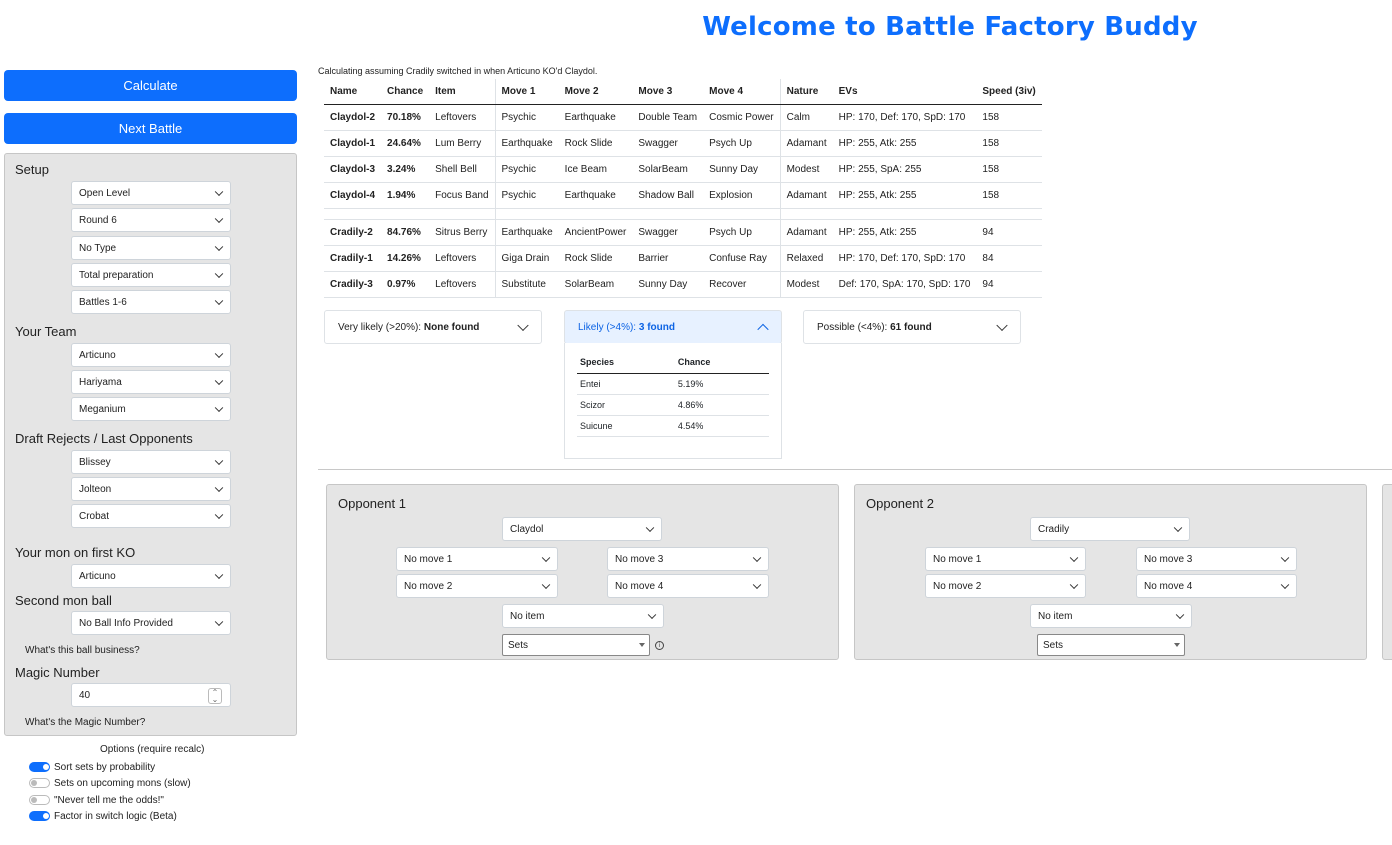 The height and width of the screenshot is (845, 1392). I want to click on opponent-1-move3-select: No move 3, so click(688, 559).